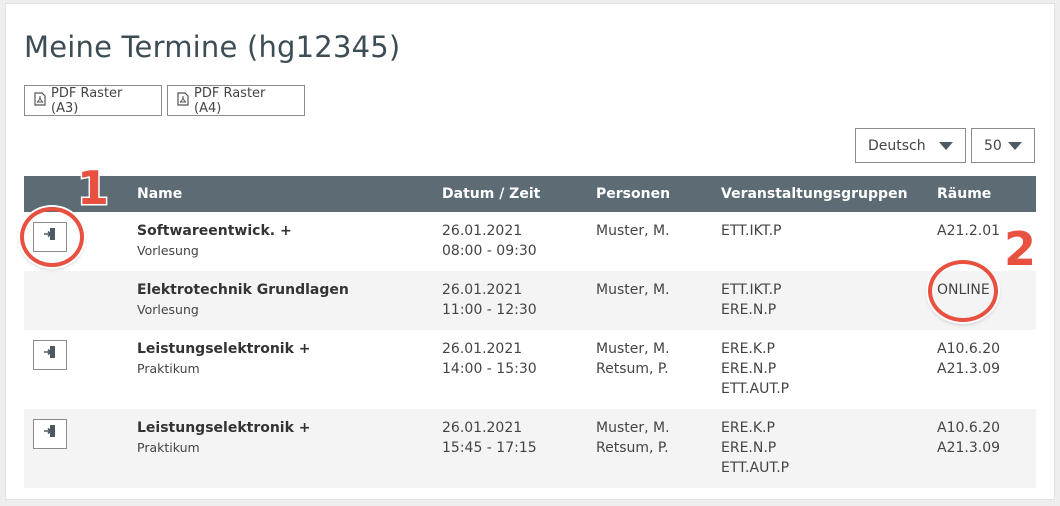 The height and width of the screenshot is (506, 1060). I want to click on datetime-cell: 26.01.2021 08:00 - 09:30, so click(495, 241).